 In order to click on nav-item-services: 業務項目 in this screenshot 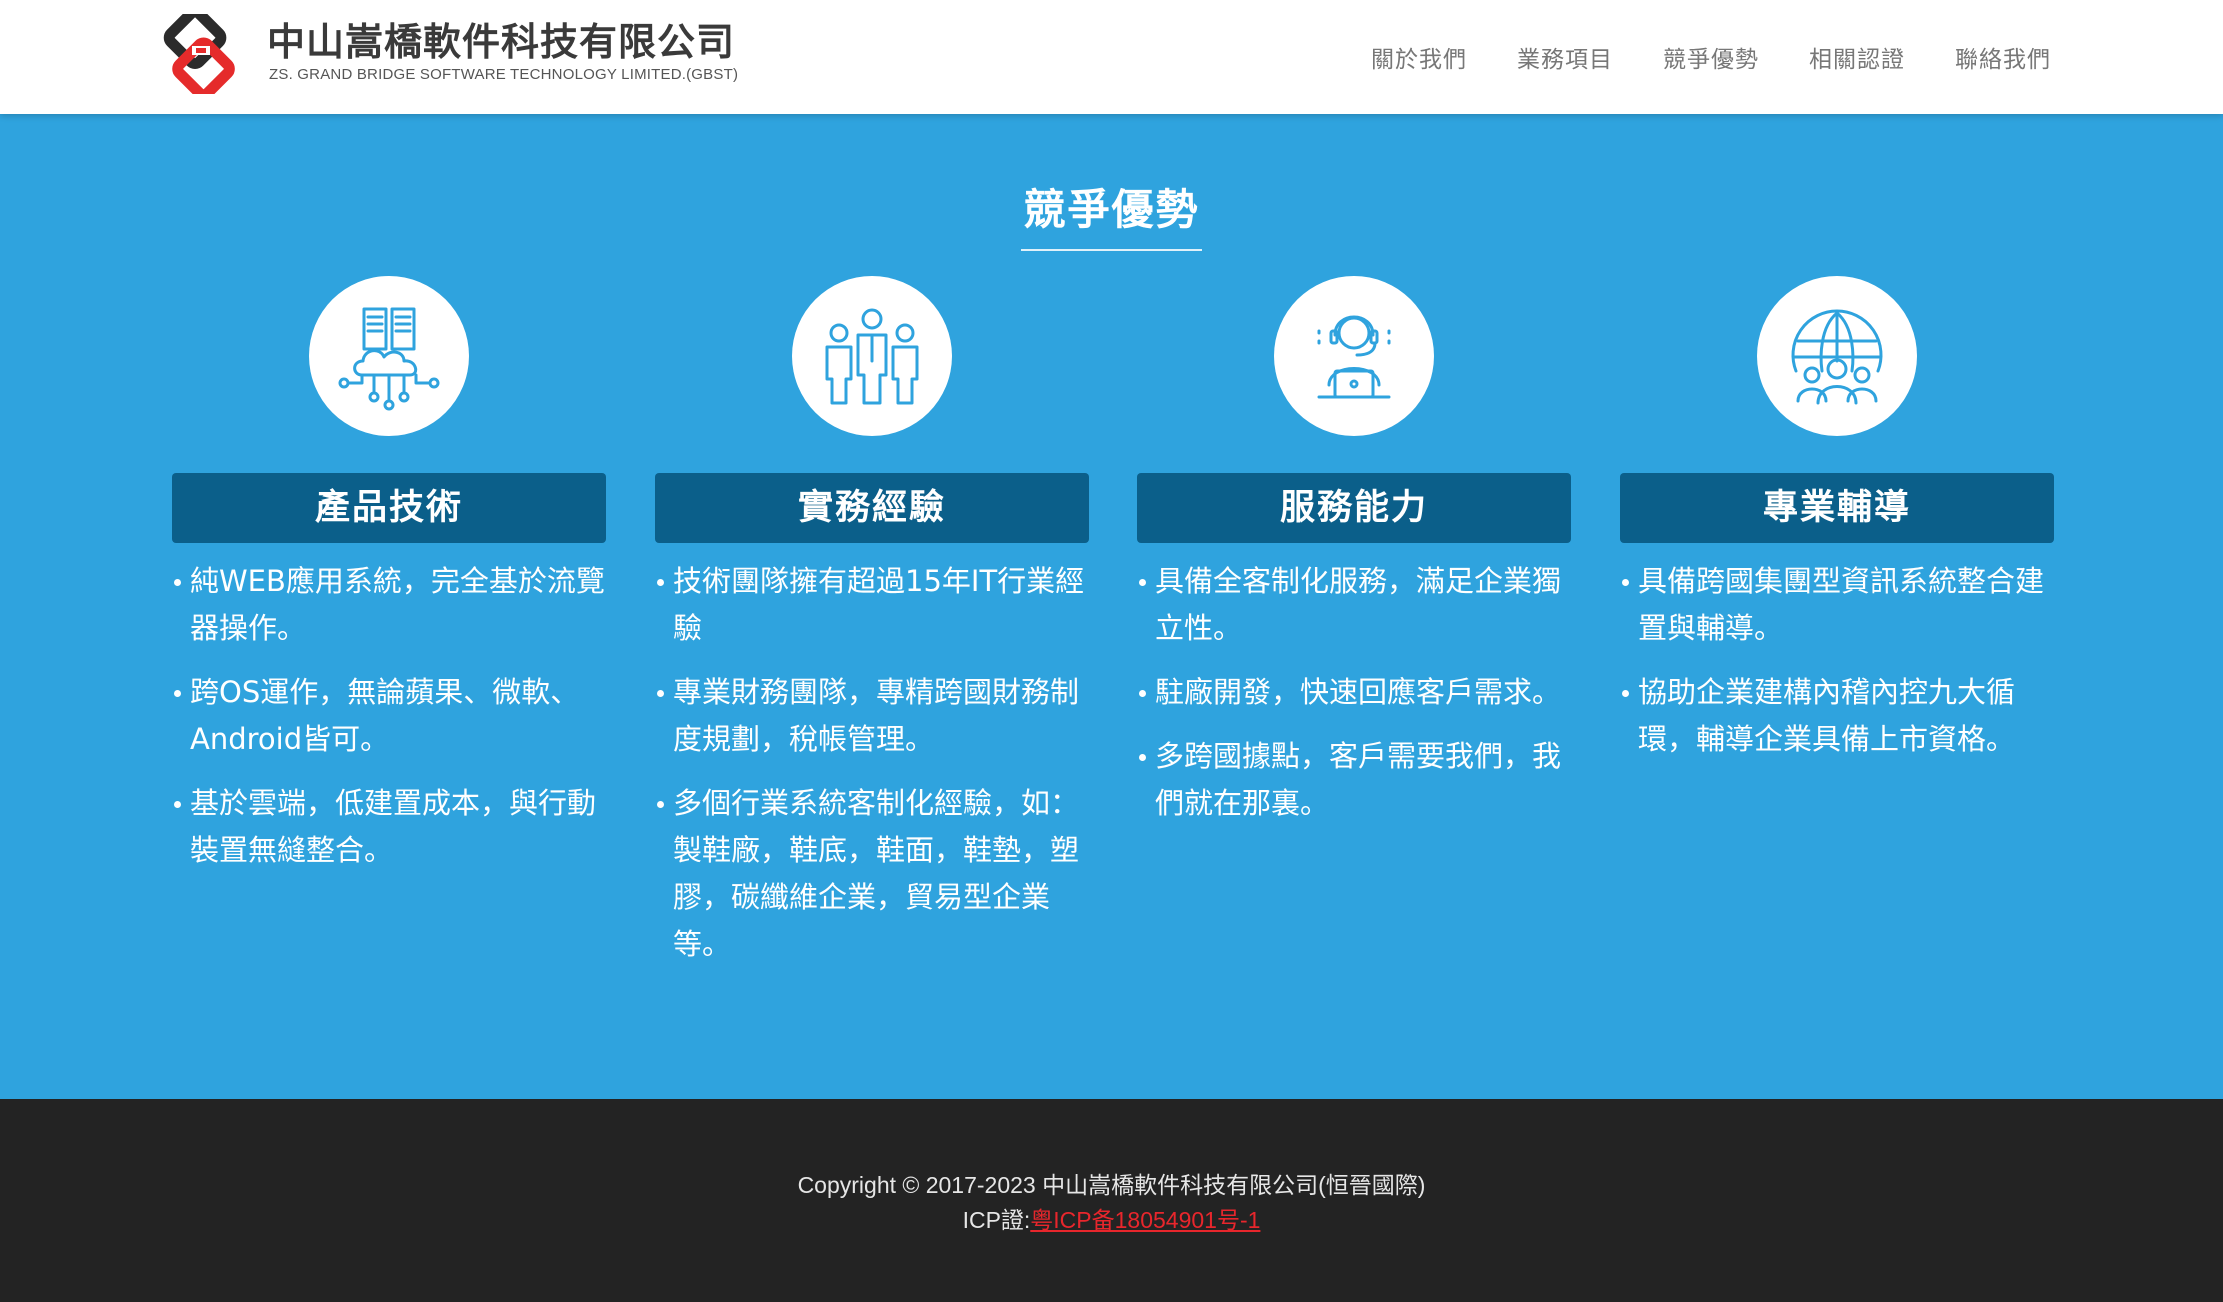, I will do `click(1565, 57)`.